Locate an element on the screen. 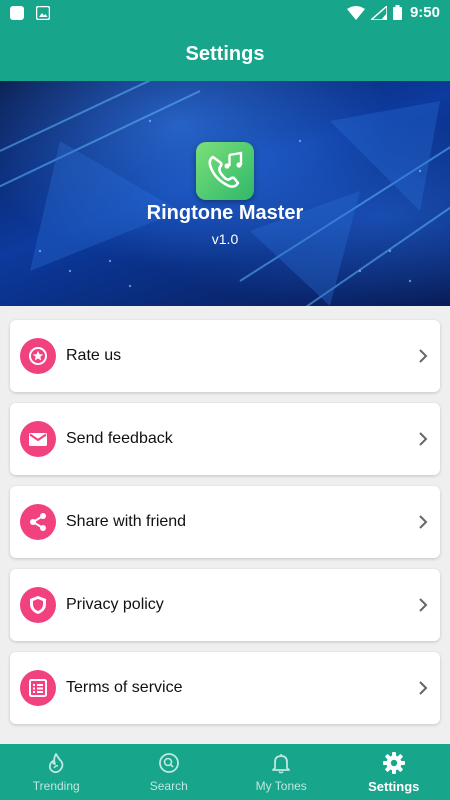  app-version: v1.0 is located at coordinates (225, 239).